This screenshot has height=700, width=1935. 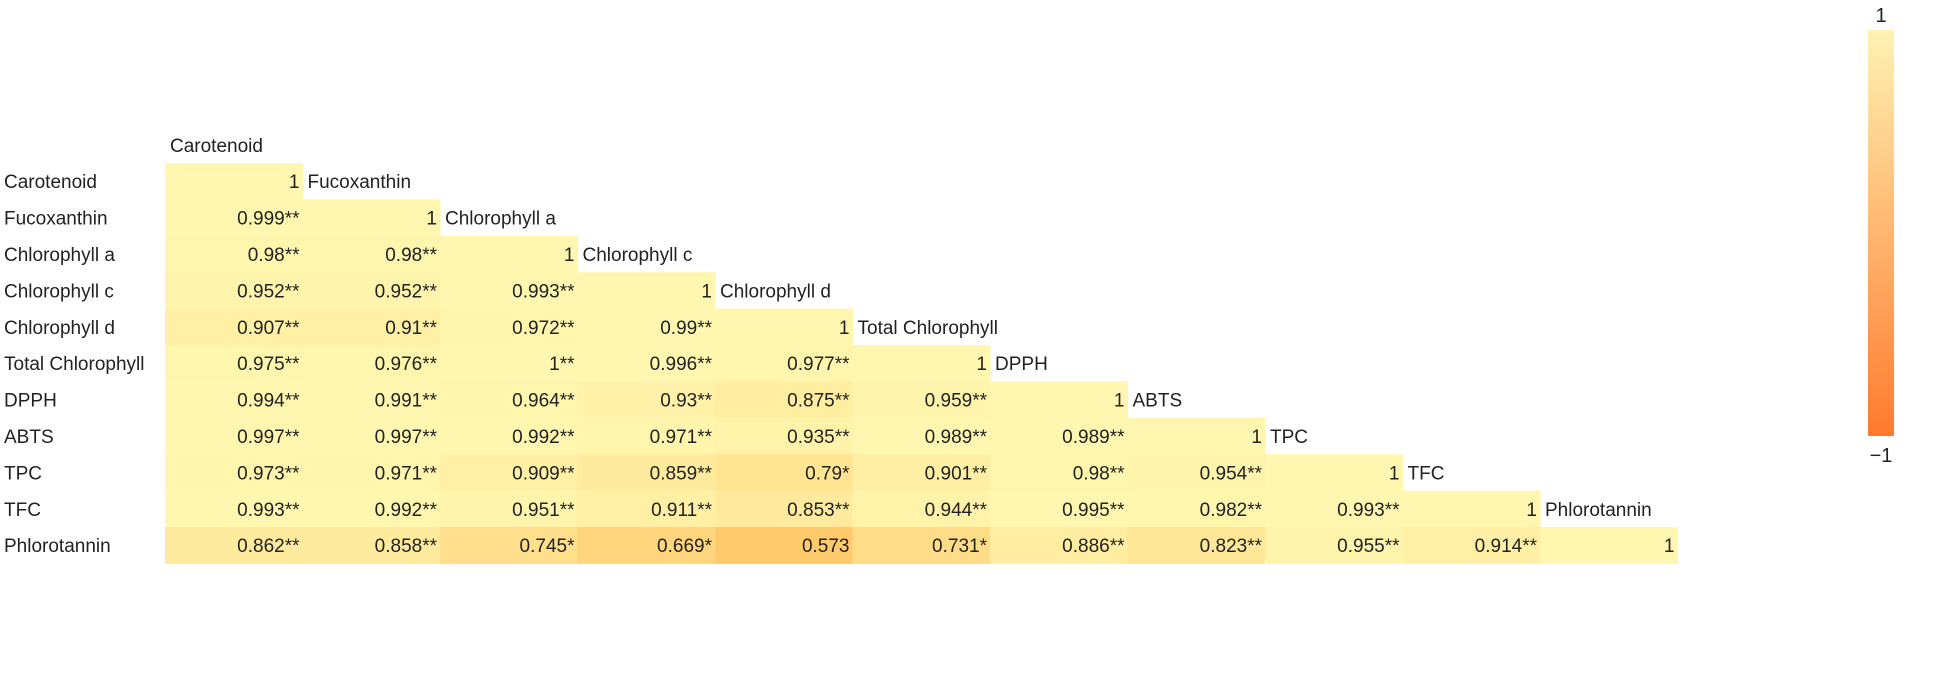 What do you see at coordinates (682, 510) in the screenshot?
I see `cell-value-label: 0.911**` at bounding box center [682, 510].